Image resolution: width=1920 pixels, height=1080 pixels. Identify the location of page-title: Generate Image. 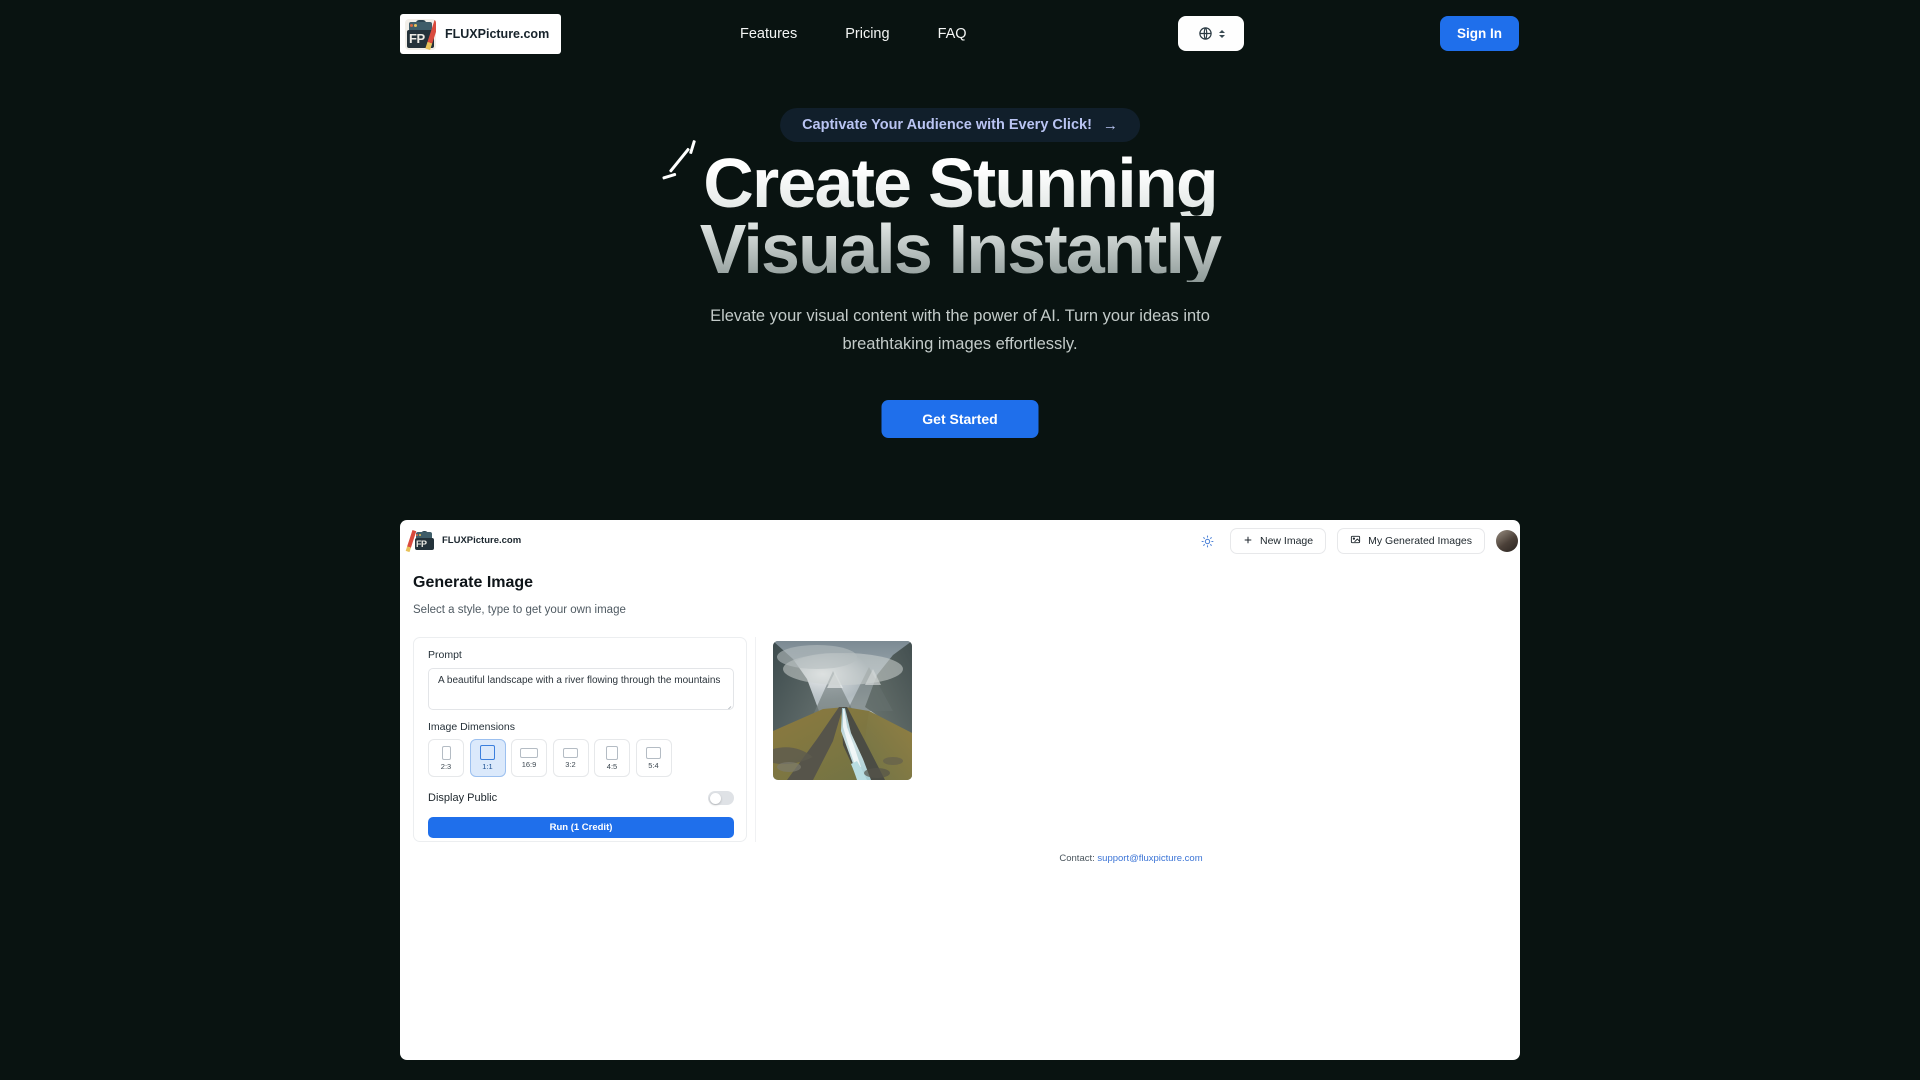
(473, 582).